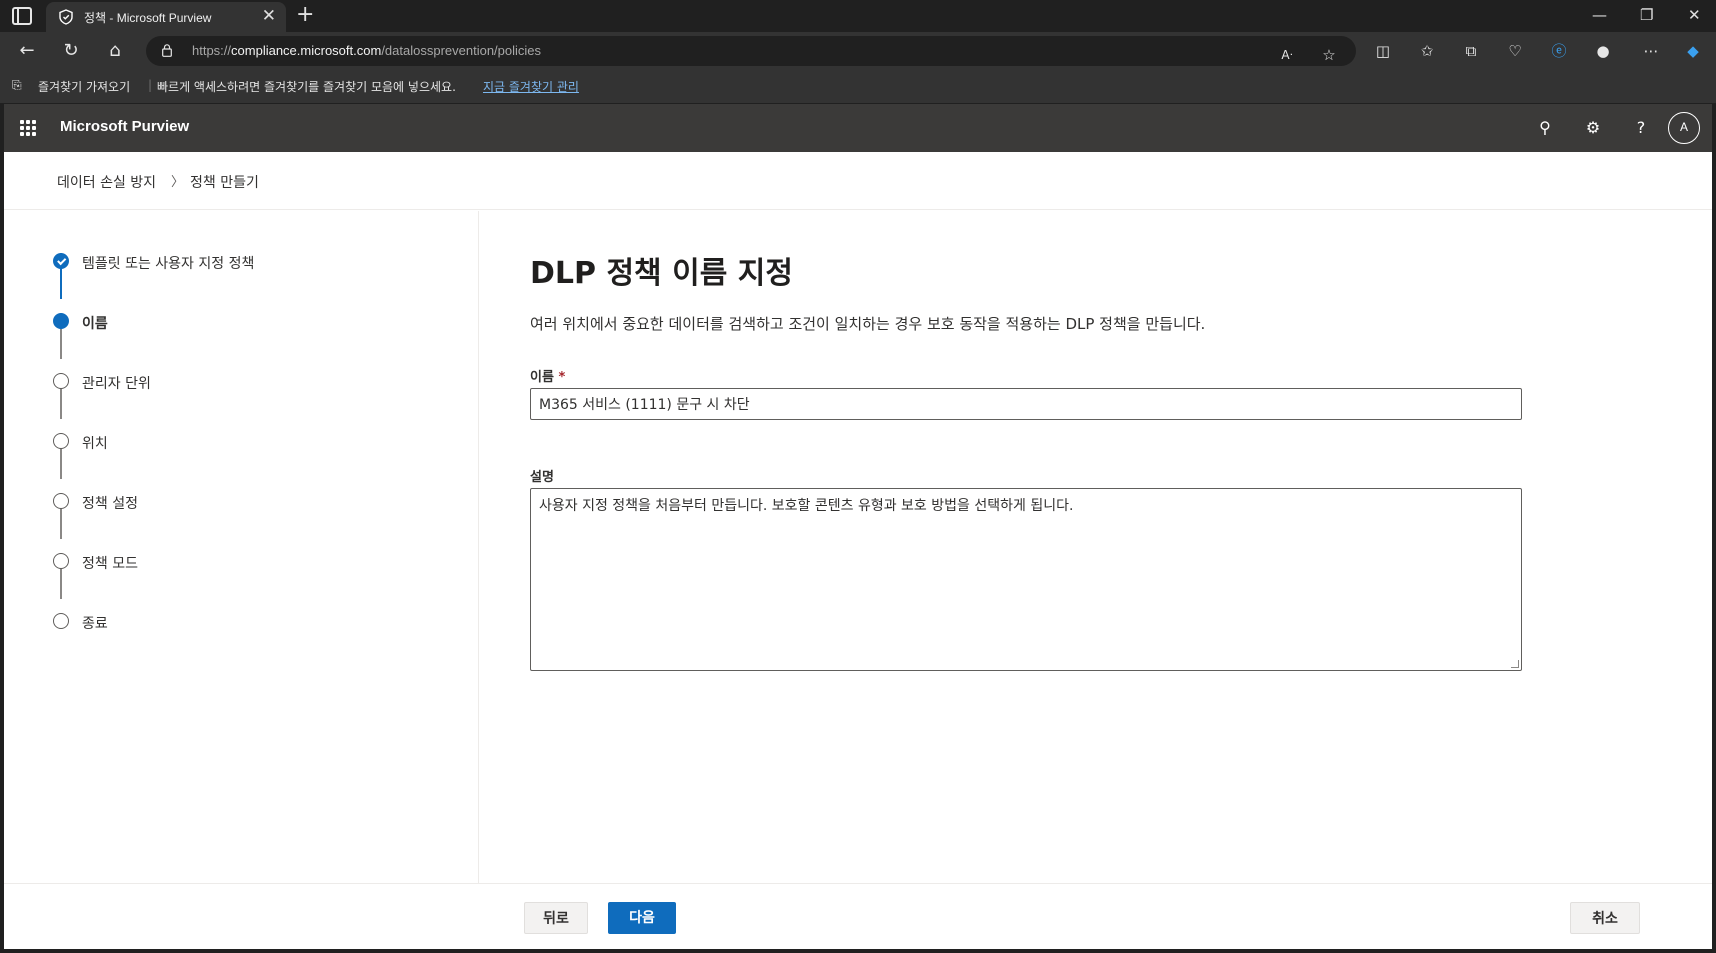  Describe the element at coordinates (148, 18) in the screenshot. I see `tab-title: 정책 - Microsoft Purview` at that location.